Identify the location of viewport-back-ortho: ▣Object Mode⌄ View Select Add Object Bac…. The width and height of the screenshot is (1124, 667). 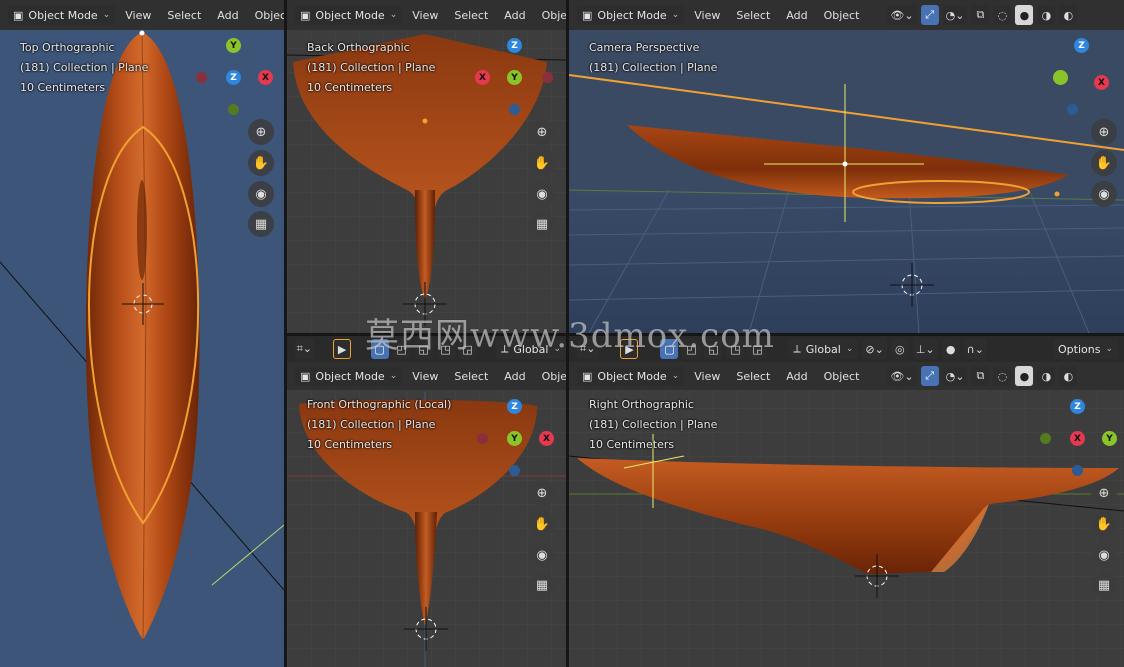
(426, 166).